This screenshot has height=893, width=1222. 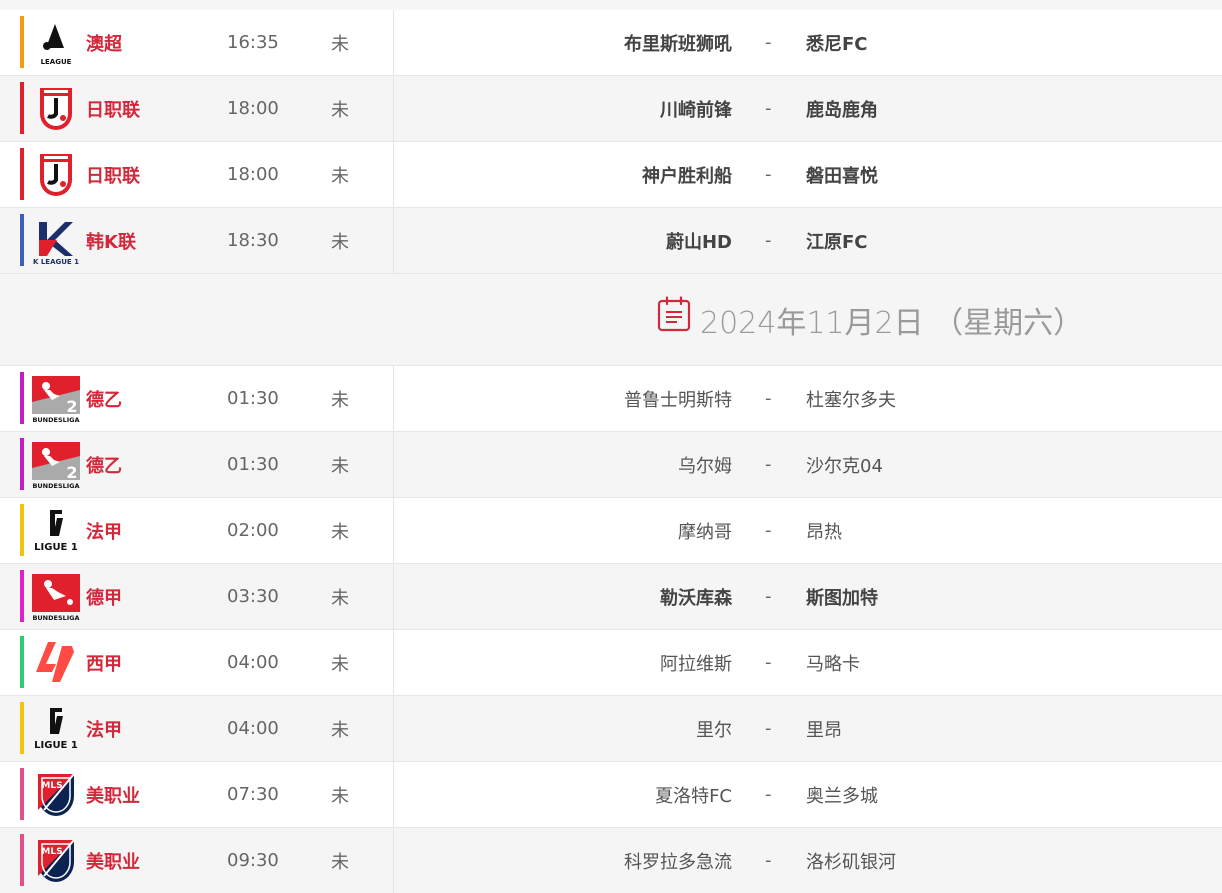 What do you see at coordinates (611, 663) in the screenshot?
I see `match-row: 西甲 04:00 未 阿拉维斯 - 马略卡` at bounding box center [611, 663].